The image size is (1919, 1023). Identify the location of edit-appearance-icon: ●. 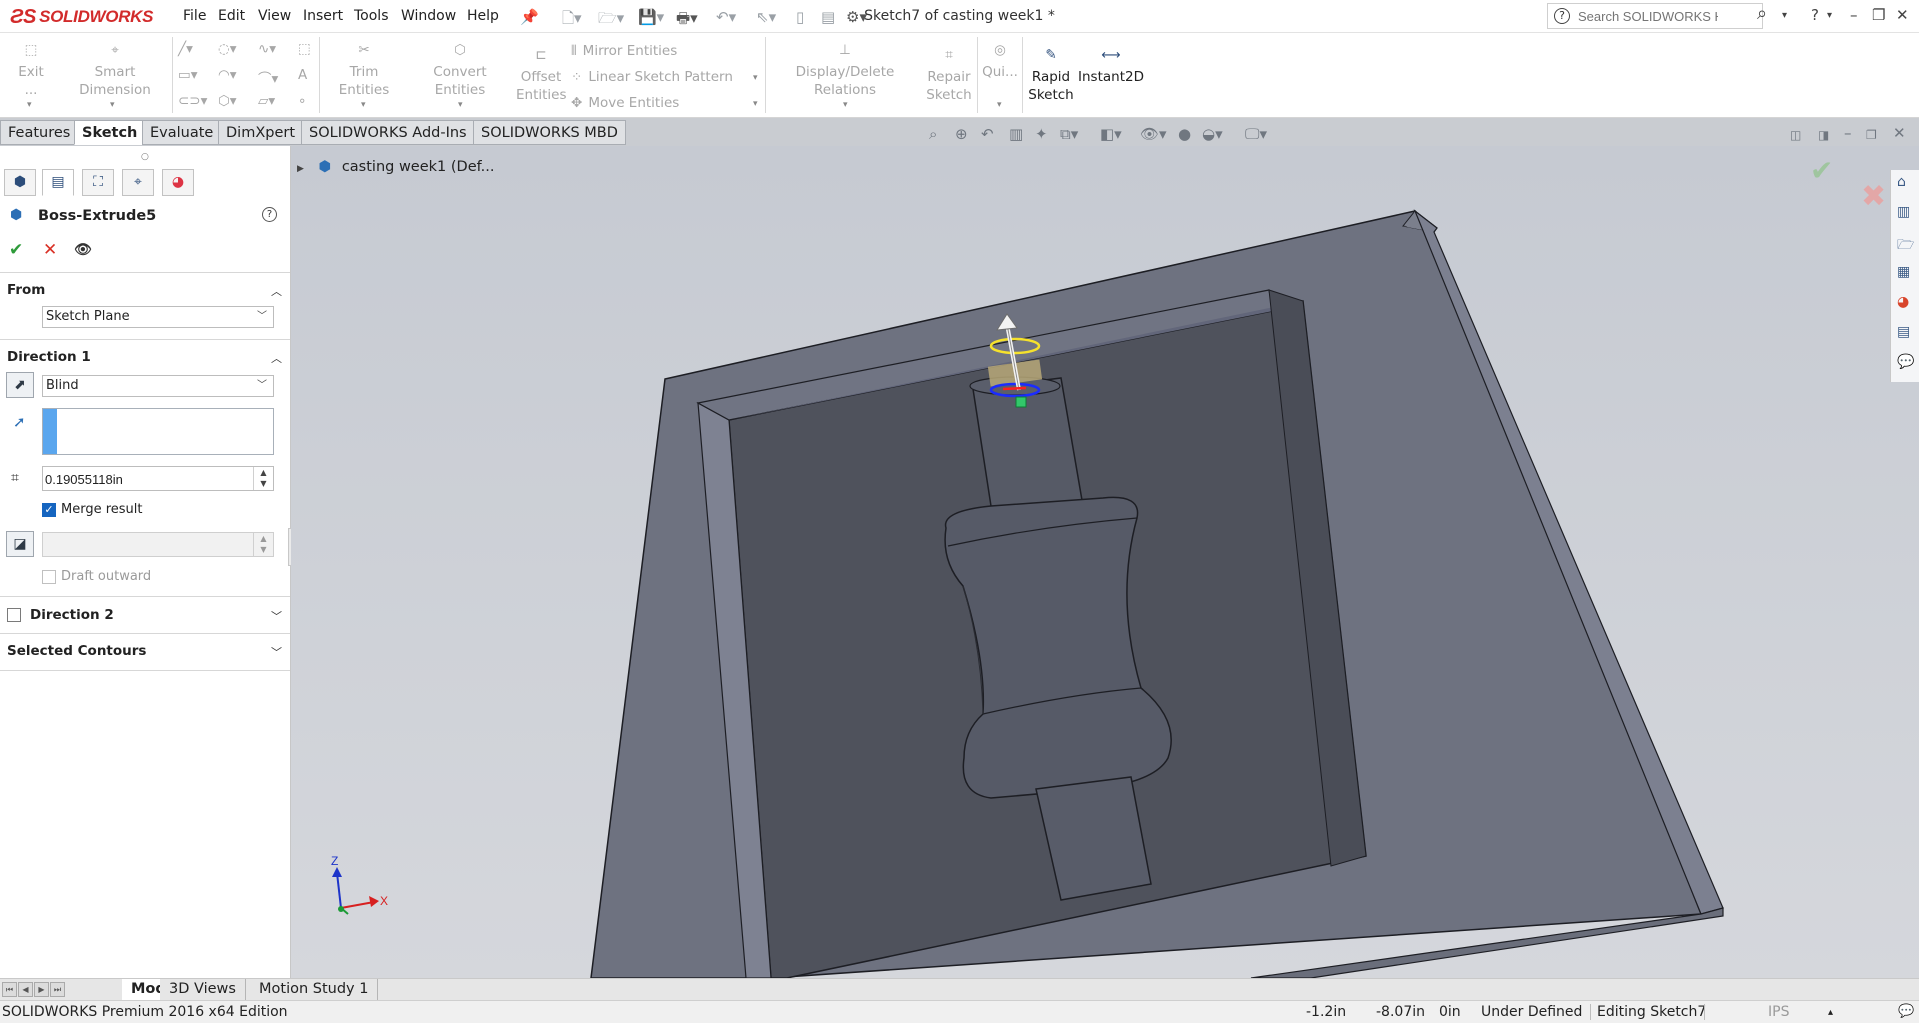
(1184, 134).